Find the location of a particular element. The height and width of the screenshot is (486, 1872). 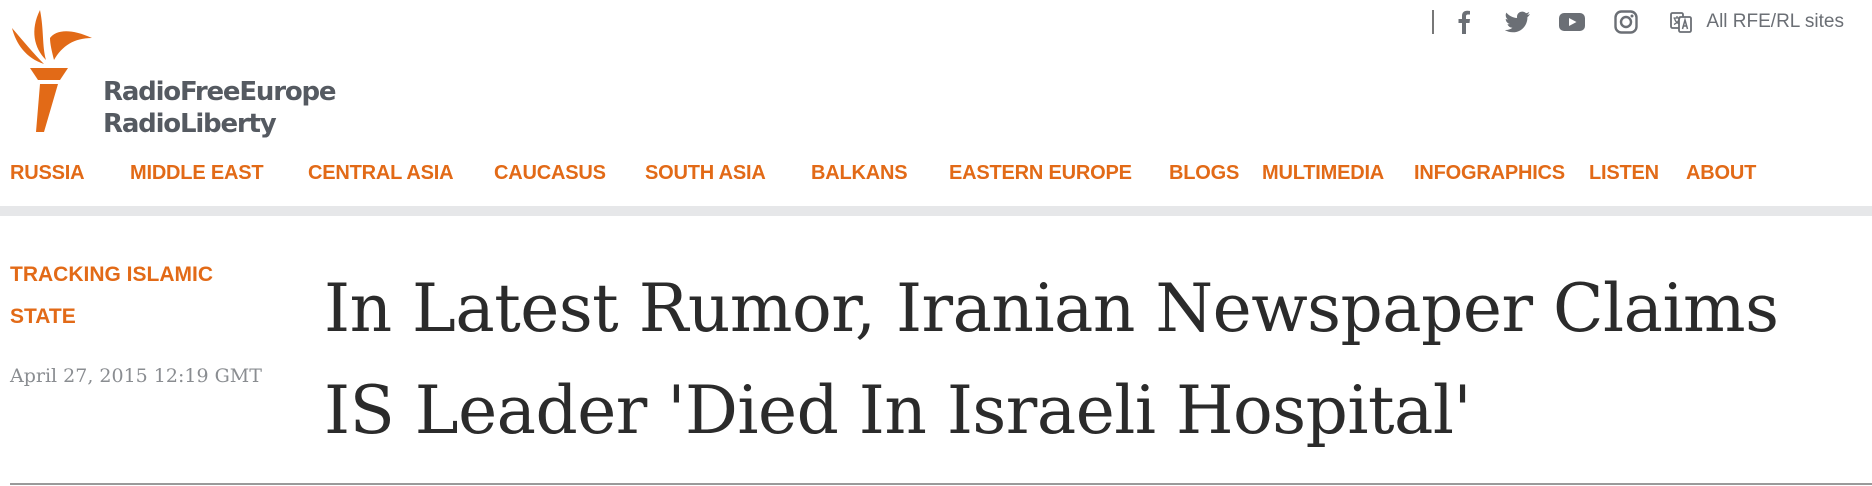

nav-item-caucasus: CAUCASUS is located at coordinates (550, 173).